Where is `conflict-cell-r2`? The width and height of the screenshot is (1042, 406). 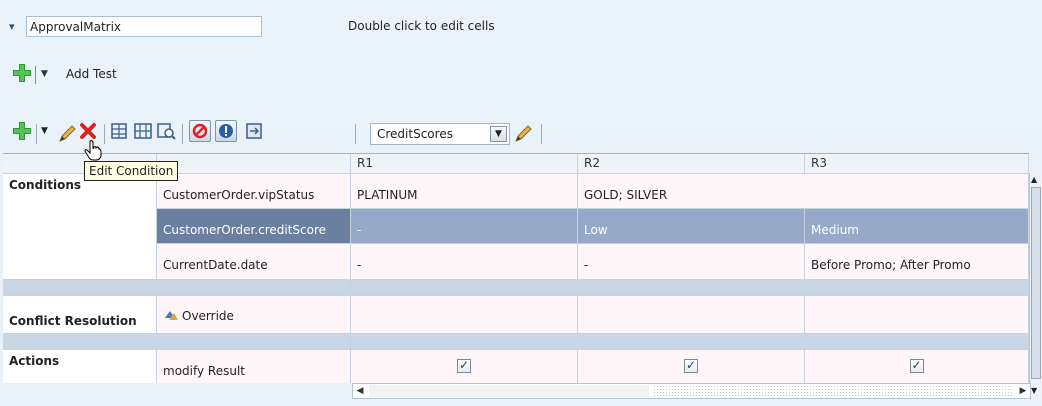 conflict-cell-r2 is located at coordinates (691, 315).